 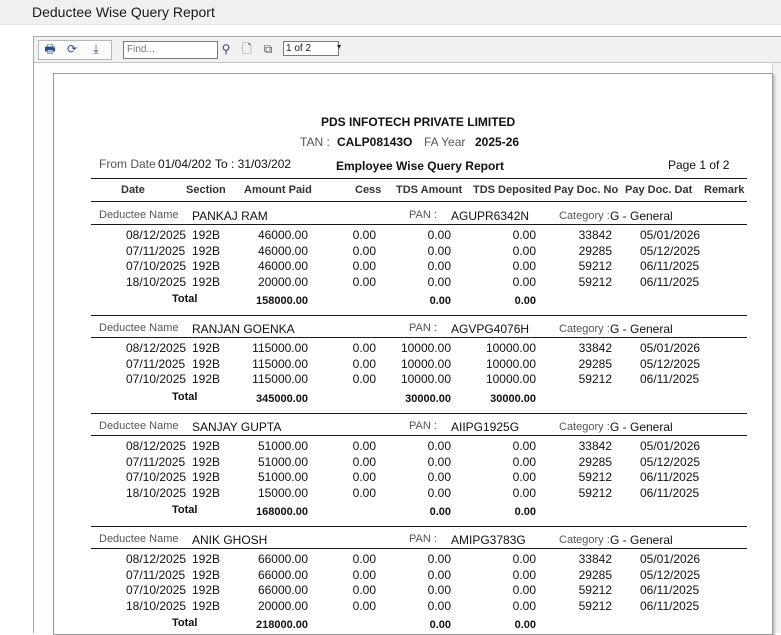 I want to click on page-selector: 1 of 2, so click(x=311, y=48).